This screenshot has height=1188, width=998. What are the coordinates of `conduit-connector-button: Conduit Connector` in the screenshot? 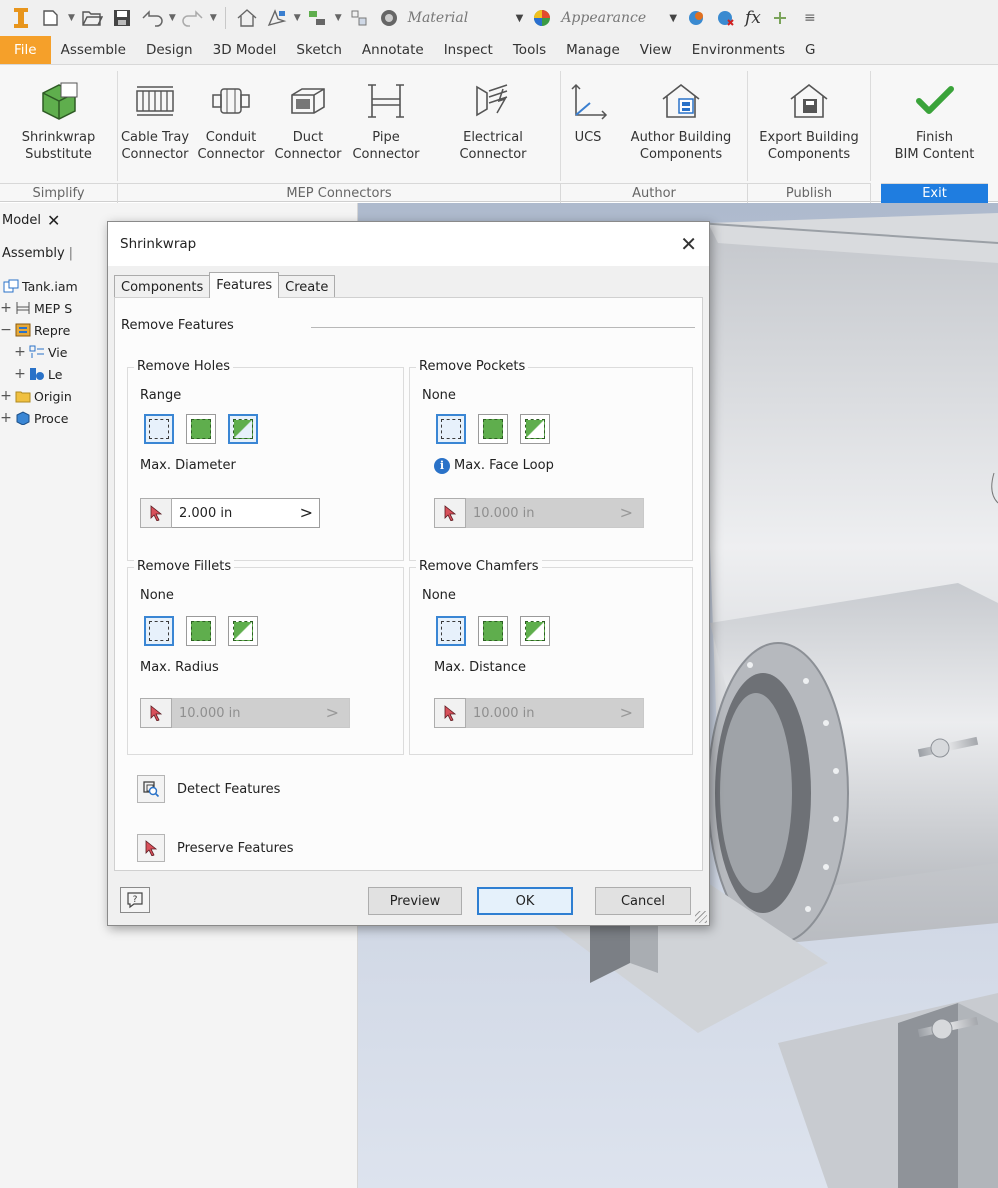 It's located at (231, 127).